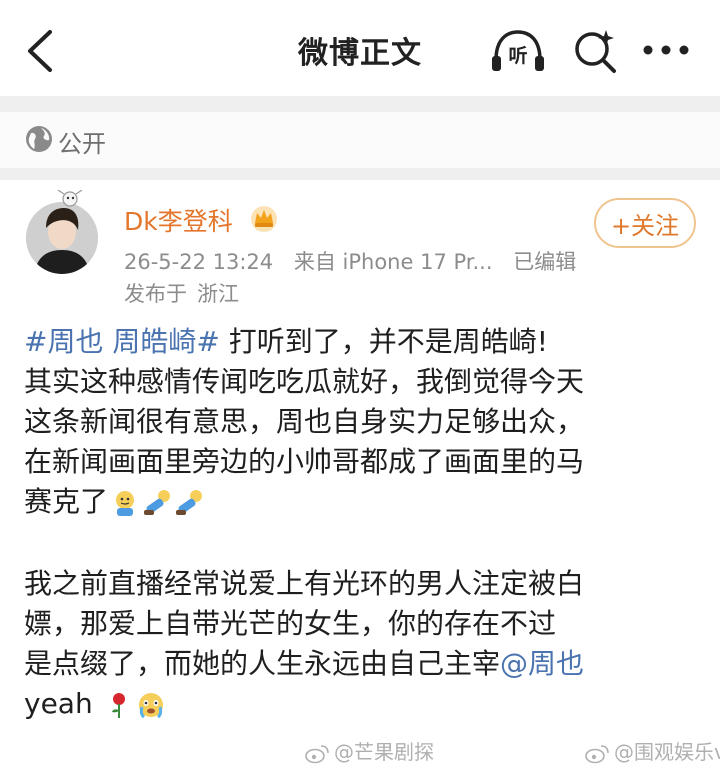  What do you see at coordinates (542, 663) in the screenshot?
I see `mention-link: @周也` at bounding box center [542, 663].